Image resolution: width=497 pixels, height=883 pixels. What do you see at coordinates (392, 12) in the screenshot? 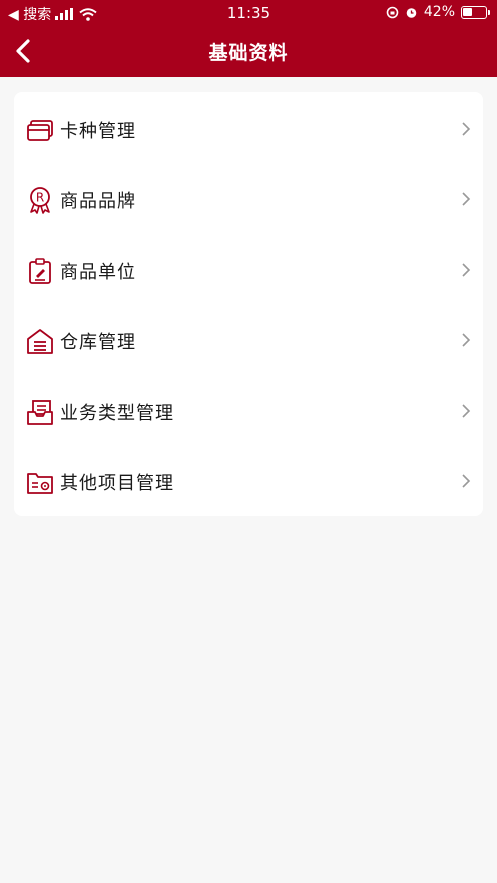
I see `orientation-lock-icon` at bounding box center [392, 12].